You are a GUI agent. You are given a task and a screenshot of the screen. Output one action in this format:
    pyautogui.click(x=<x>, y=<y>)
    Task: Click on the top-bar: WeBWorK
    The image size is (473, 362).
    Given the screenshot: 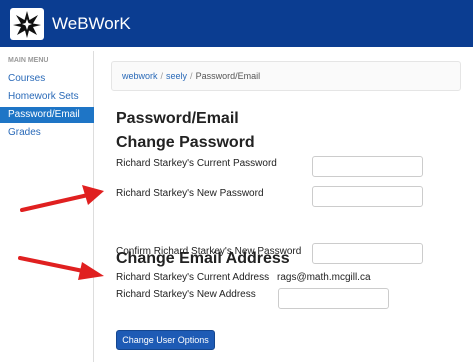 What is the action you would take?
    pyautogui.click(x=236, y=23)
    